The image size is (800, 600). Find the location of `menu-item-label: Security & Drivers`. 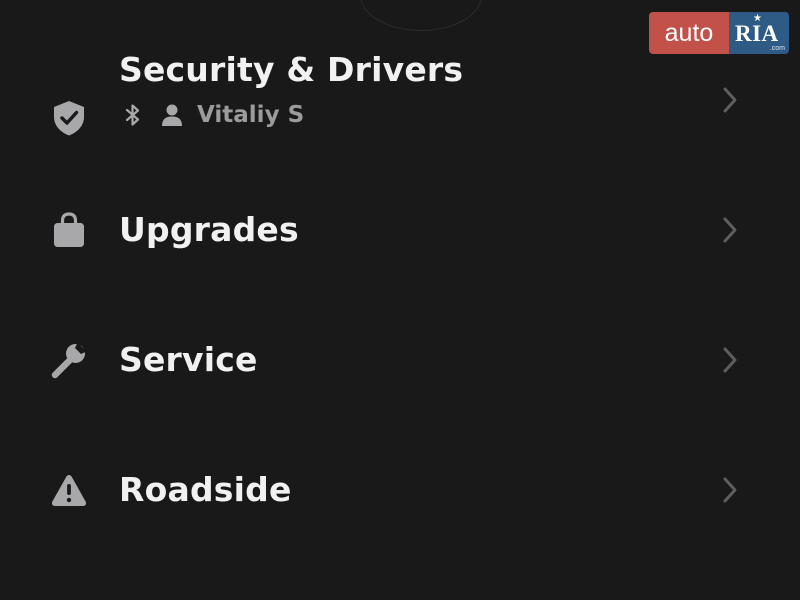

menu-item-label: Security & Drivers is located at coordinates (291, 69).